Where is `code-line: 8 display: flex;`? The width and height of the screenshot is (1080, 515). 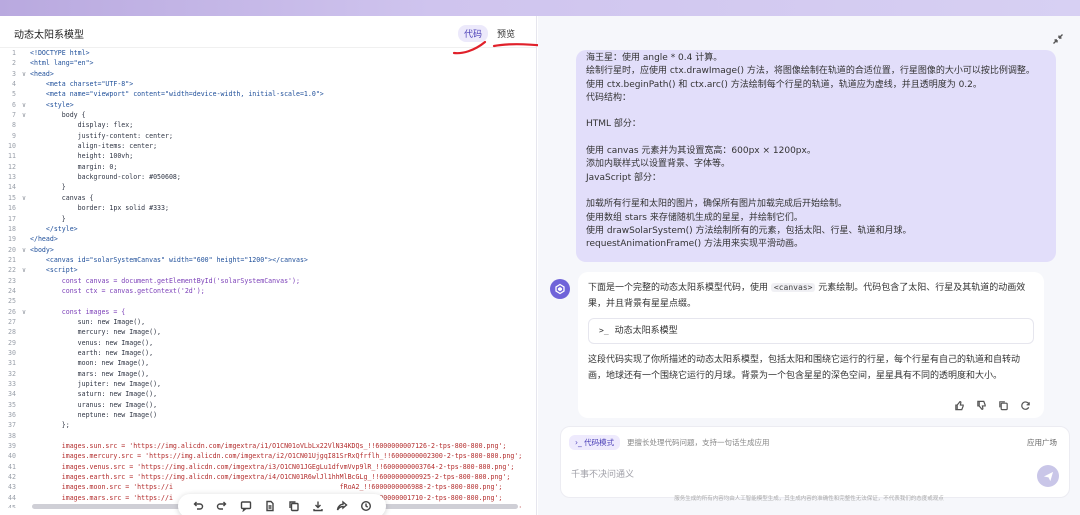 code-line: 8 display: flex; is located at coordinates (268, 125).